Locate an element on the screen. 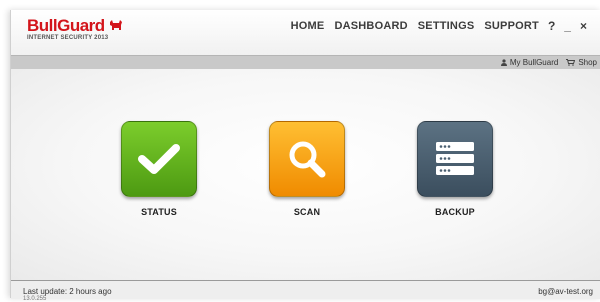 Image resolution: width=600 pixels, height=302 pixels. shop-link: Shop is located at coordinates (581, 62).